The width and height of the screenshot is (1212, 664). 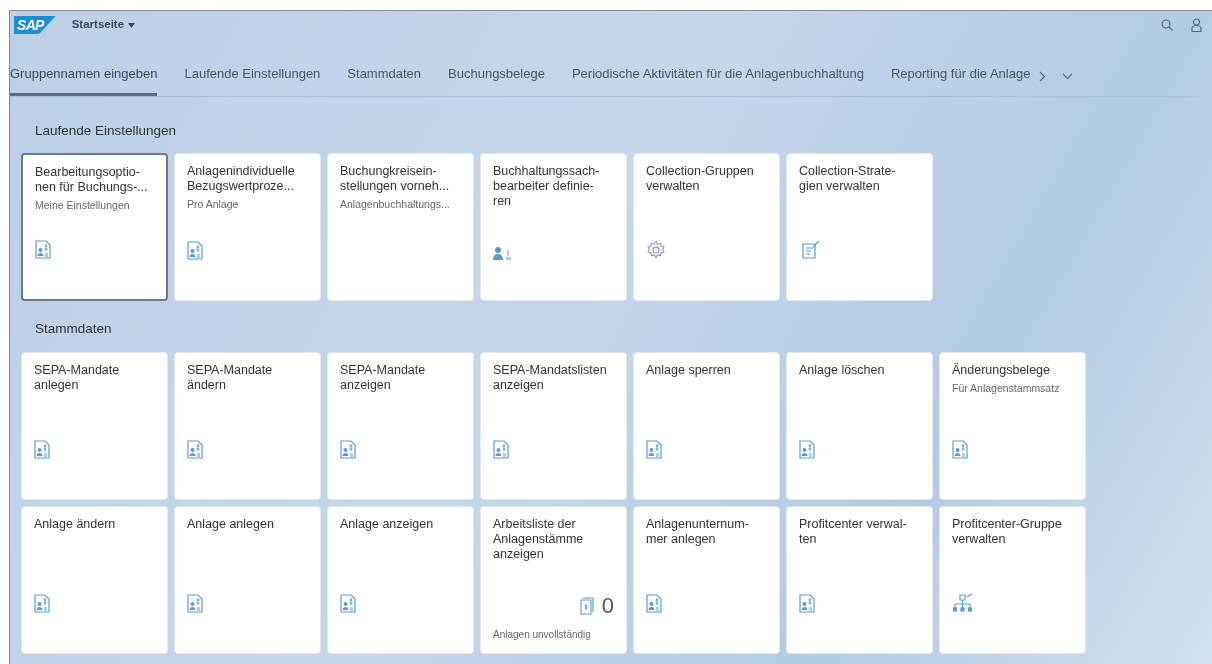 What do you see at coordinates (75, 524) in the screenshot?
I see `tile-title: Anlage ändern` at bounding box center [75, 524].